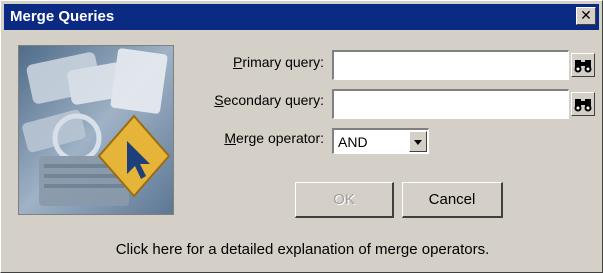  What do you see at coordinates (344, 200) in the screenshot?
I see `ok-button: OK` at bounding box center [344, 200].